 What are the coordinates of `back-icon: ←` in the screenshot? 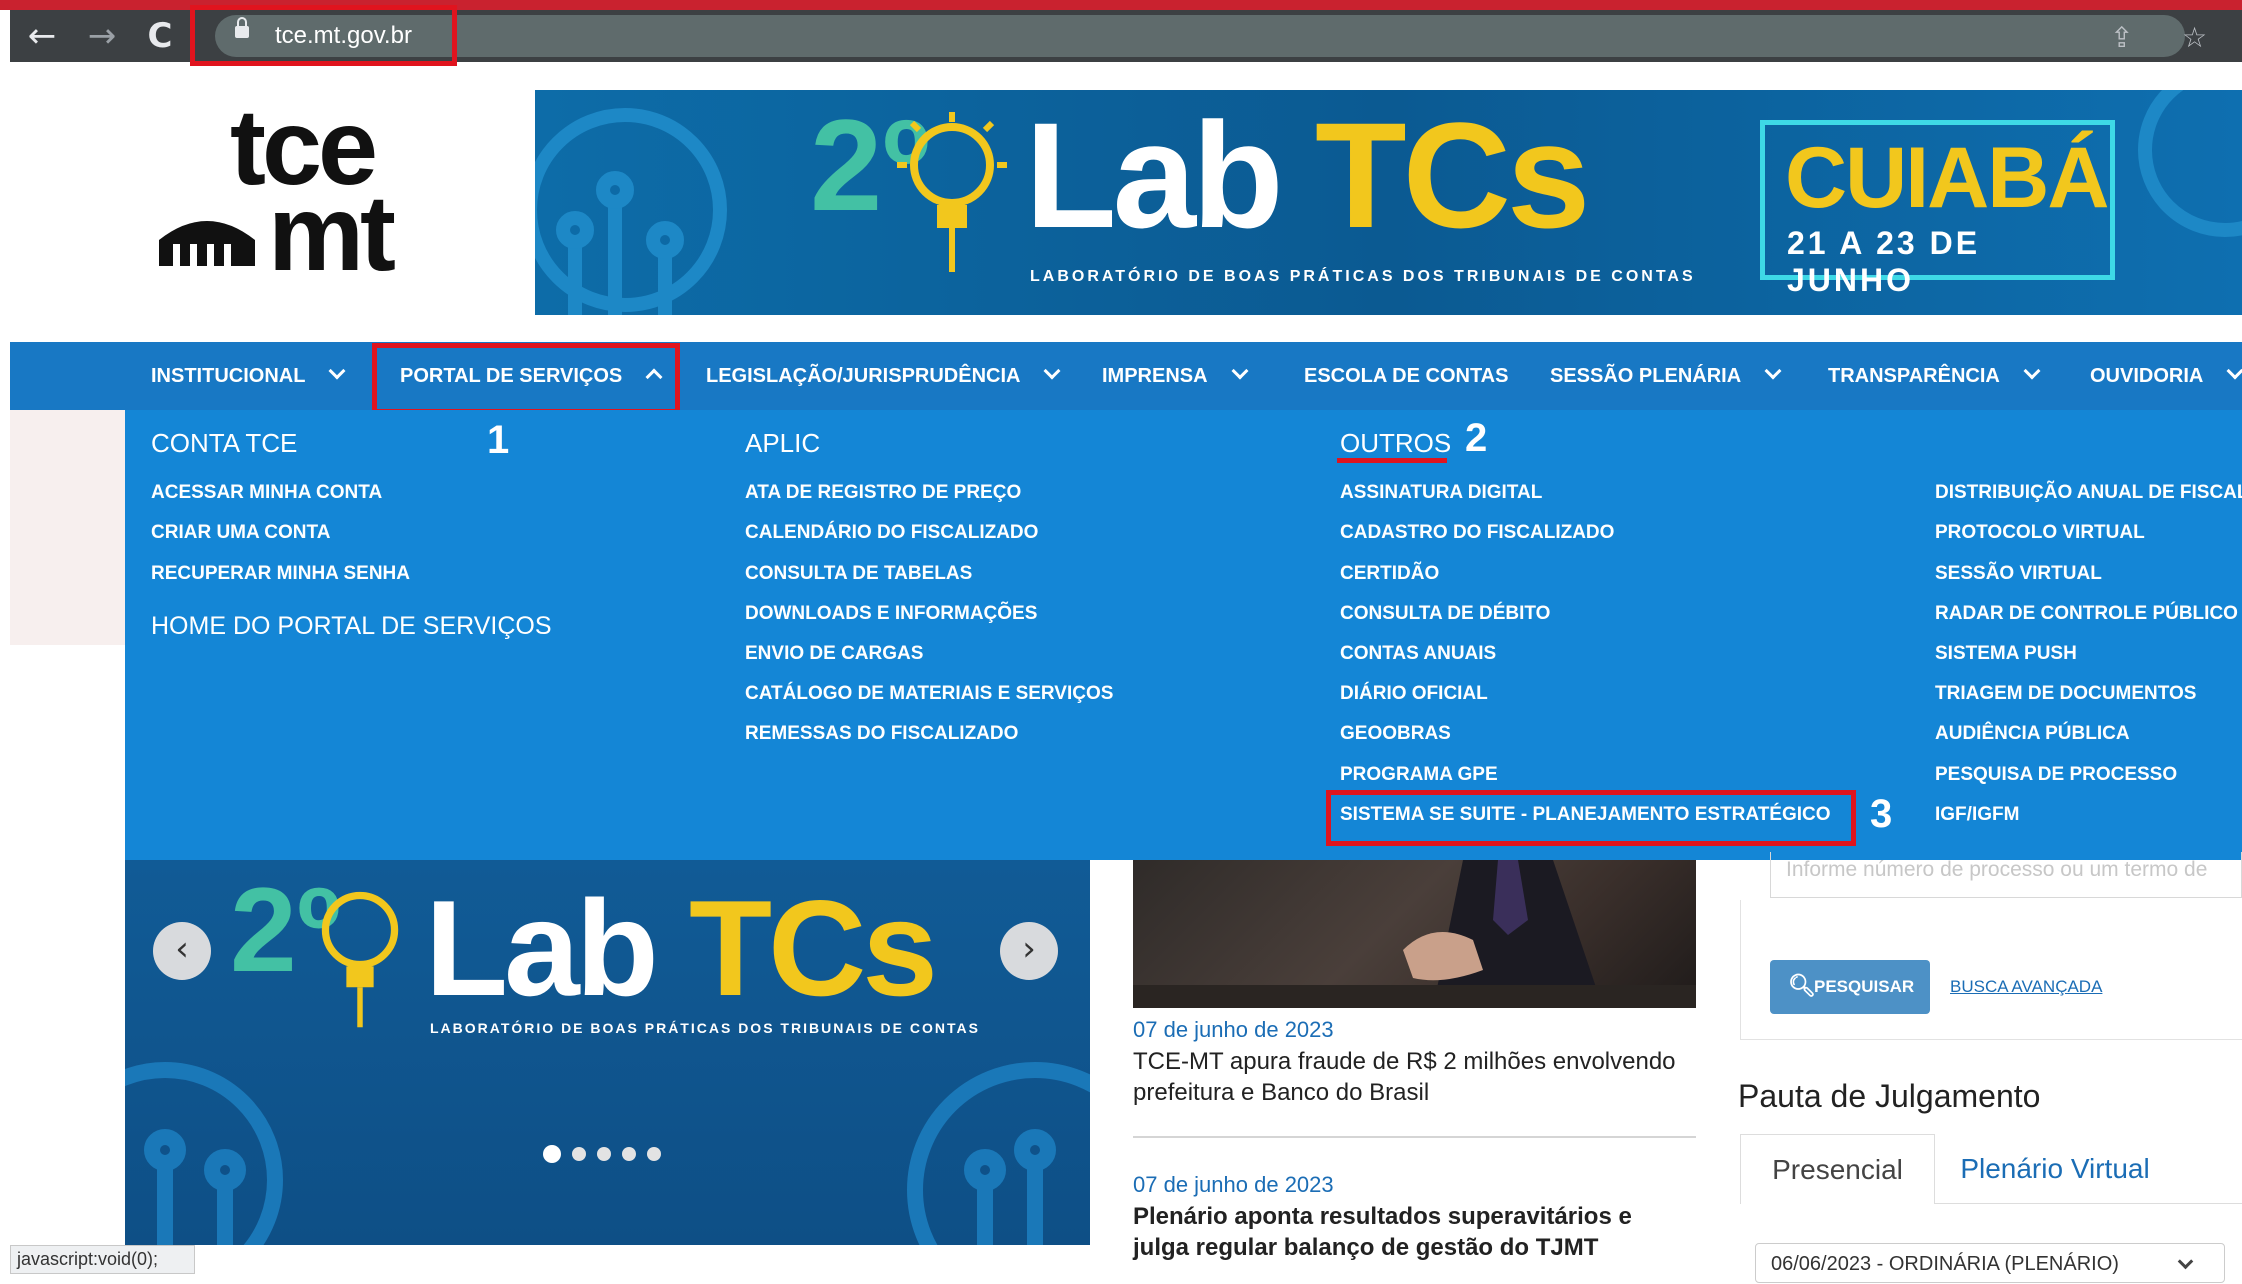 It's located at (42, 36).